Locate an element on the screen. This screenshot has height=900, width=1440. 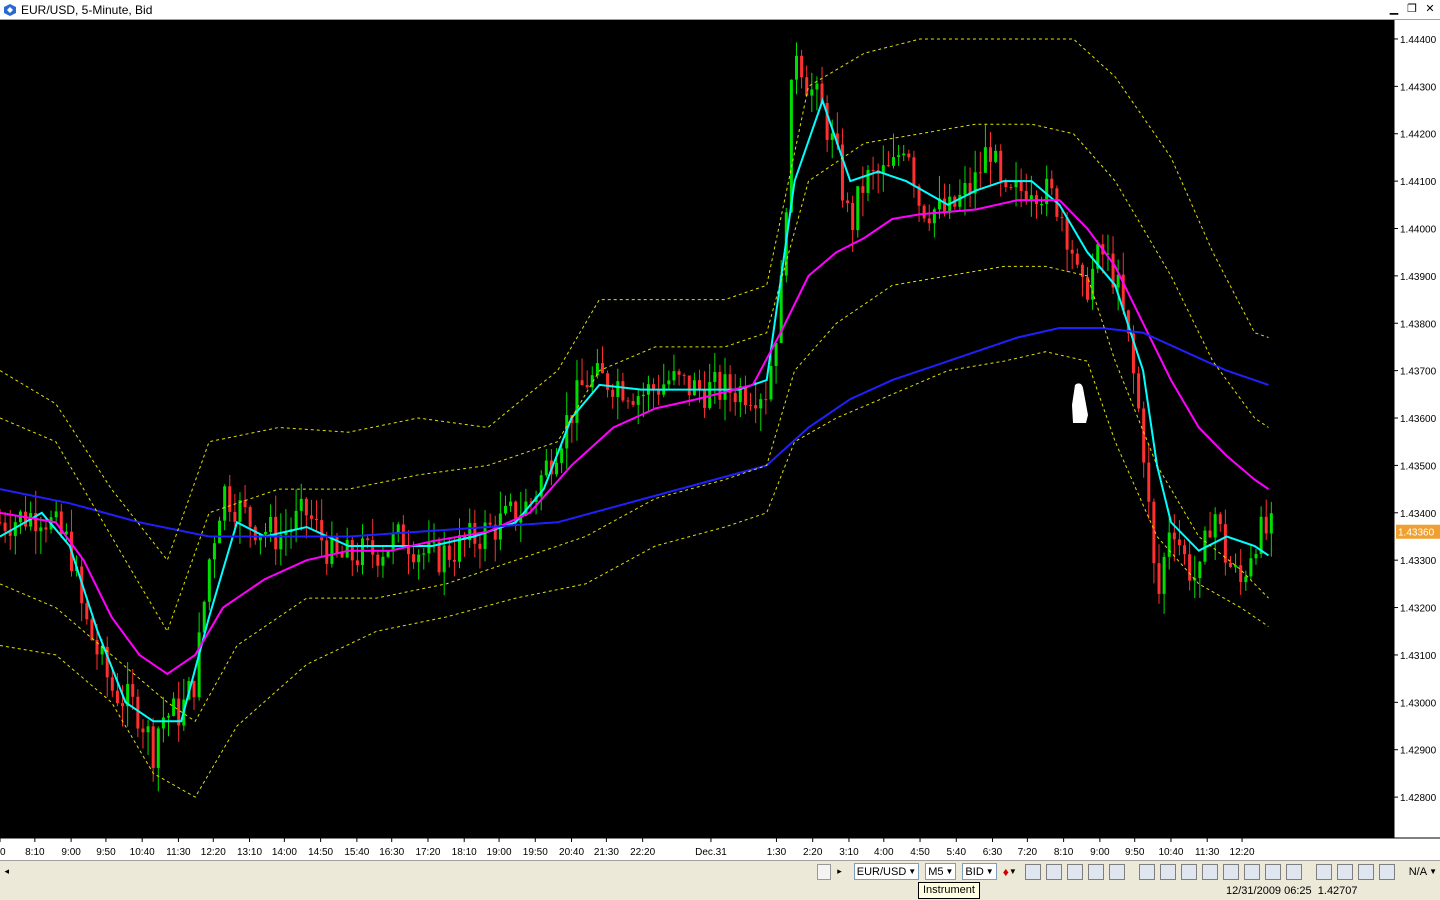
shift-left-icon is located at coordinates (1209, 871).